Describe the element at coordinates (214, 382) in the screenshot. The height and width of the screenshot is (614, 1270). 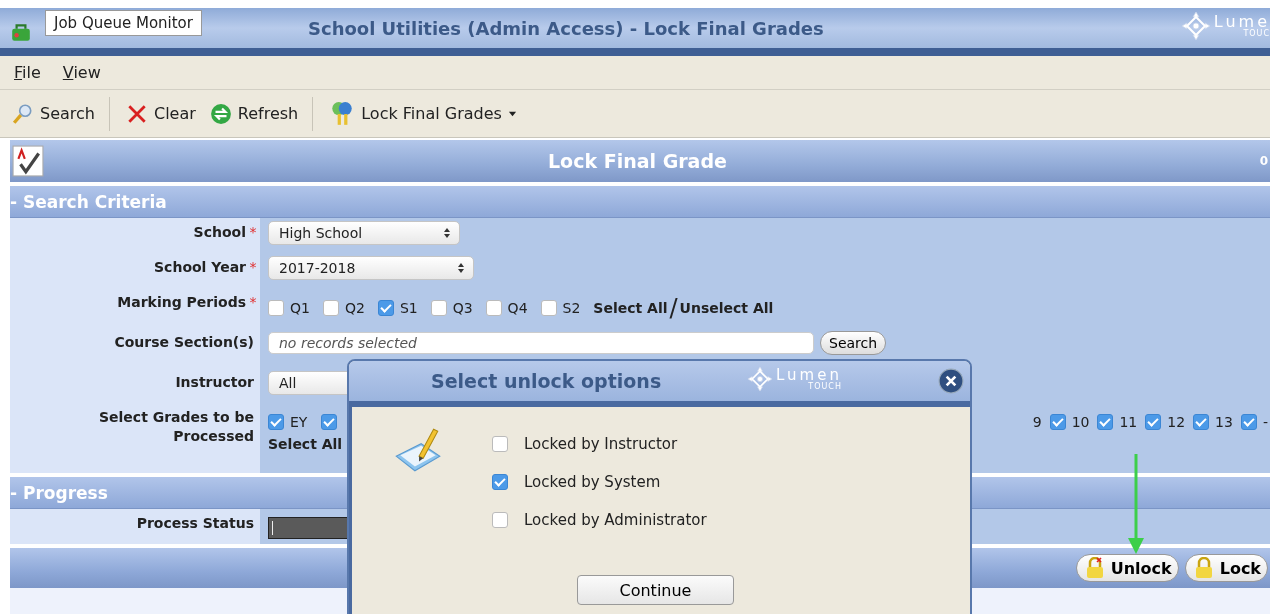
I see `field-label: Instructor` at that location.